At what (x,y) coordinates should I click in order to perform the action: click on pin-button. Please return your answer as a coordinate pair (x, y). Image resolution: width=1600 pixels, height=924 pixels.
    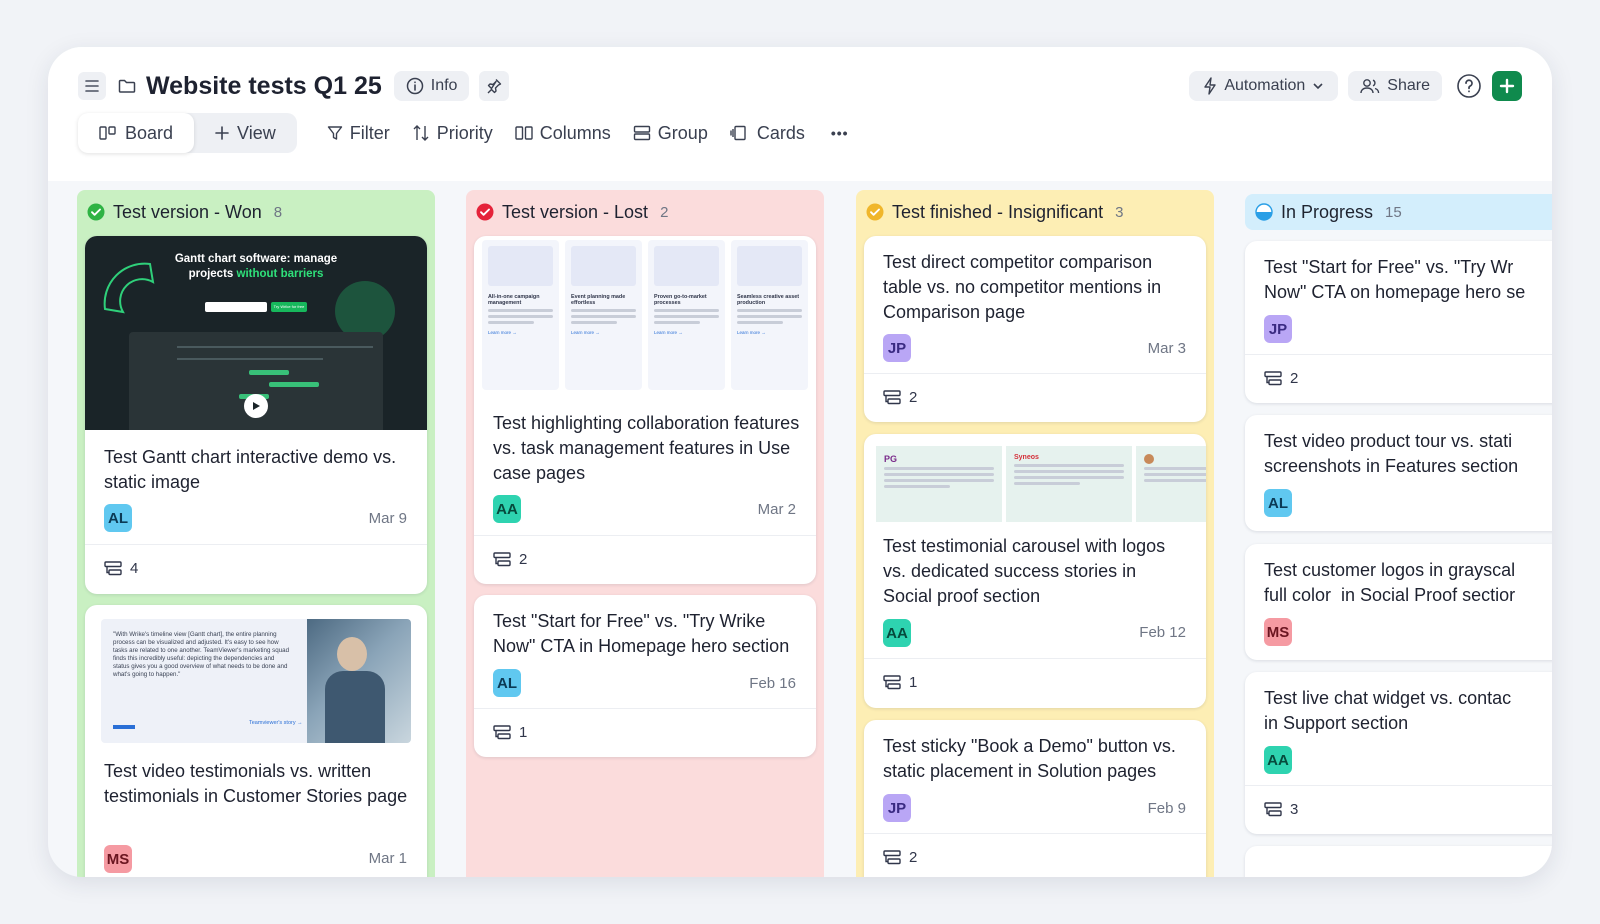
    Looking at the image, I should click on (494, 86).